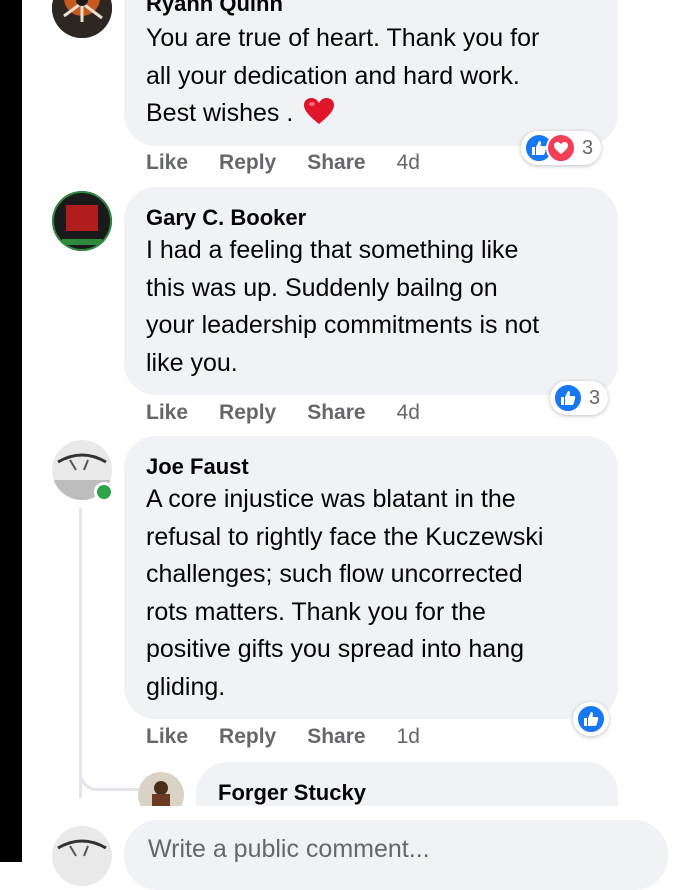 This screenshot has height=890, width=678. What do you see at coordinates (226, 218) in the screenshot?
I see `comment-author: Gary C. Booker` at bounding box center [226, 218].